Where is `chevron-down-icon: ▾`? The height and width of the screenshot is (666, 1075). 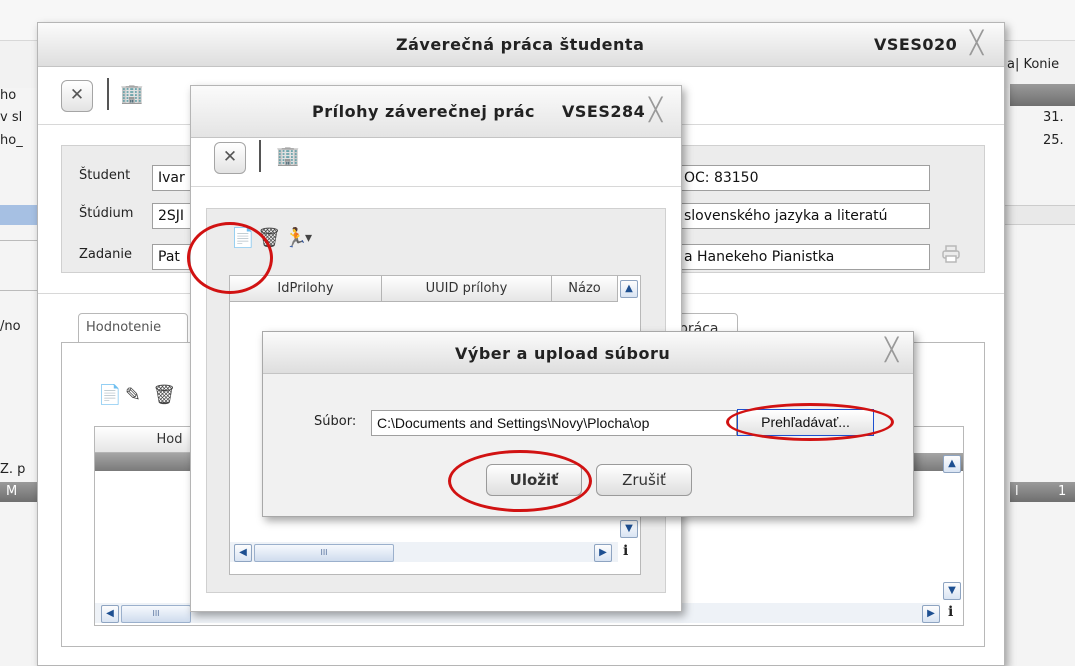
chevron-down-icon: ▾ is located at coordinates (308, 238).